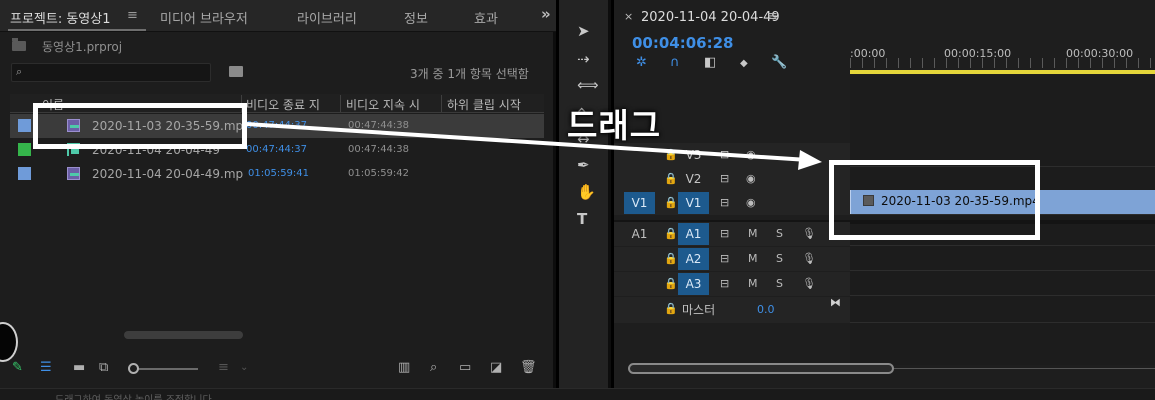  What do you see at coordinates (884, 284) in the screenshot?
I see `track-a3: 🔒 A3 ⊟ M S 🎙` at bounding box center [884, 284].